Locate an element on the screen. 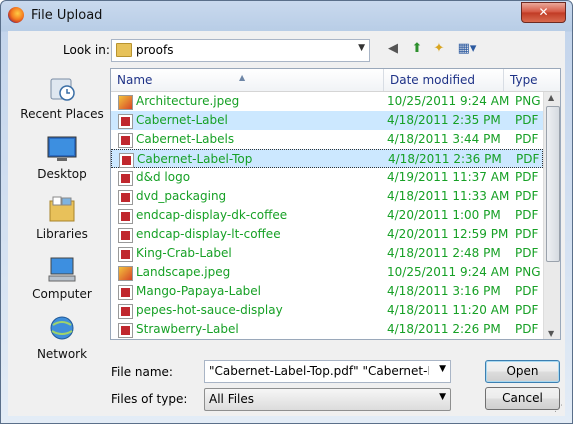 This screenshot has width=573, height=424. window-title: File Upload is located at coordinates (67, 15).